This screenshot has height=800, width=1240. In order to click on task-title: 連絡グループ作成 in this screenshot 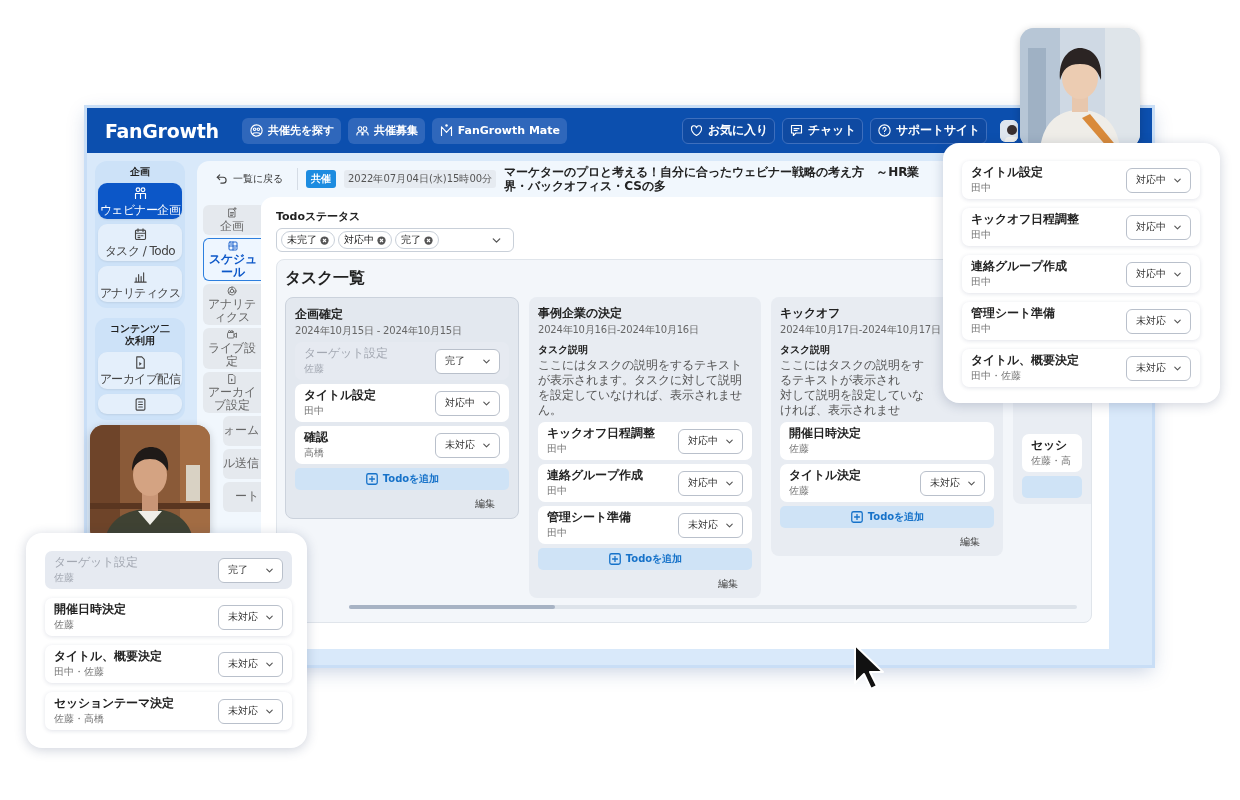, I will do `click(595, 475)`.